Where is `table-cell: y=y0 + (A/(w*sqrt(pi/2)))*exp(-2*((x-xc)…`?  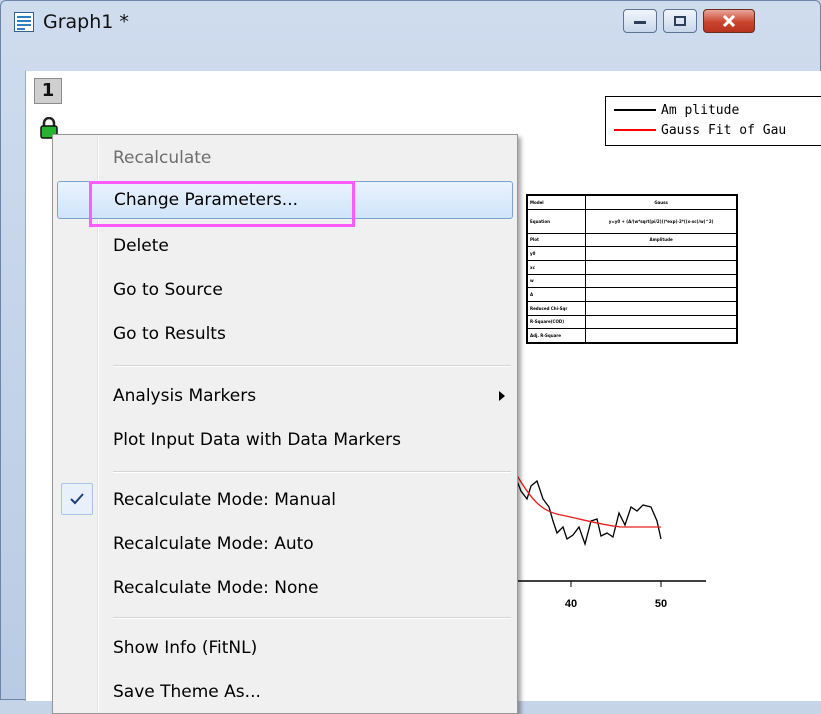
table-cell: y=y0 + (A/(w*sqrt(pi/2)))*exp(-2*((x-xc)… is located at coordinates (661, 221).